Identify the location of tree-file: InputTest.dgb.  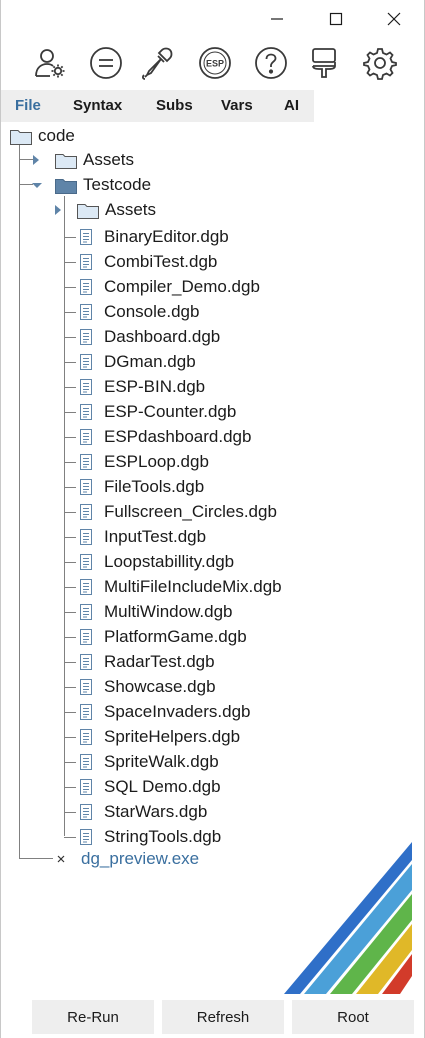
(143, 537).